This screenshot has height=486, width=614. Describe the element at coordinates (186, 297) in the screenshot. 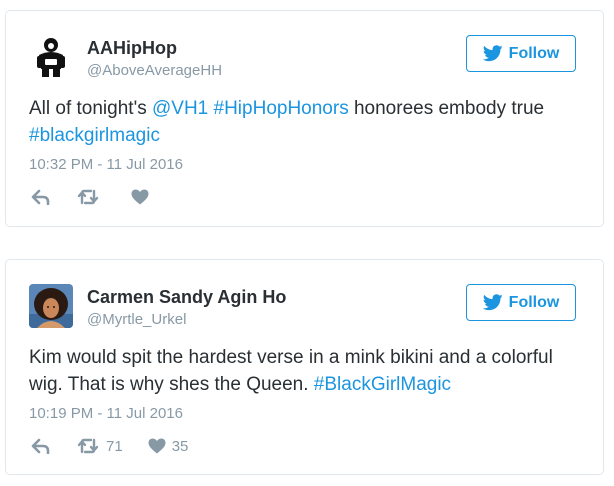

I see `display-name: Carmen Sandy Agin Ho` at that location.